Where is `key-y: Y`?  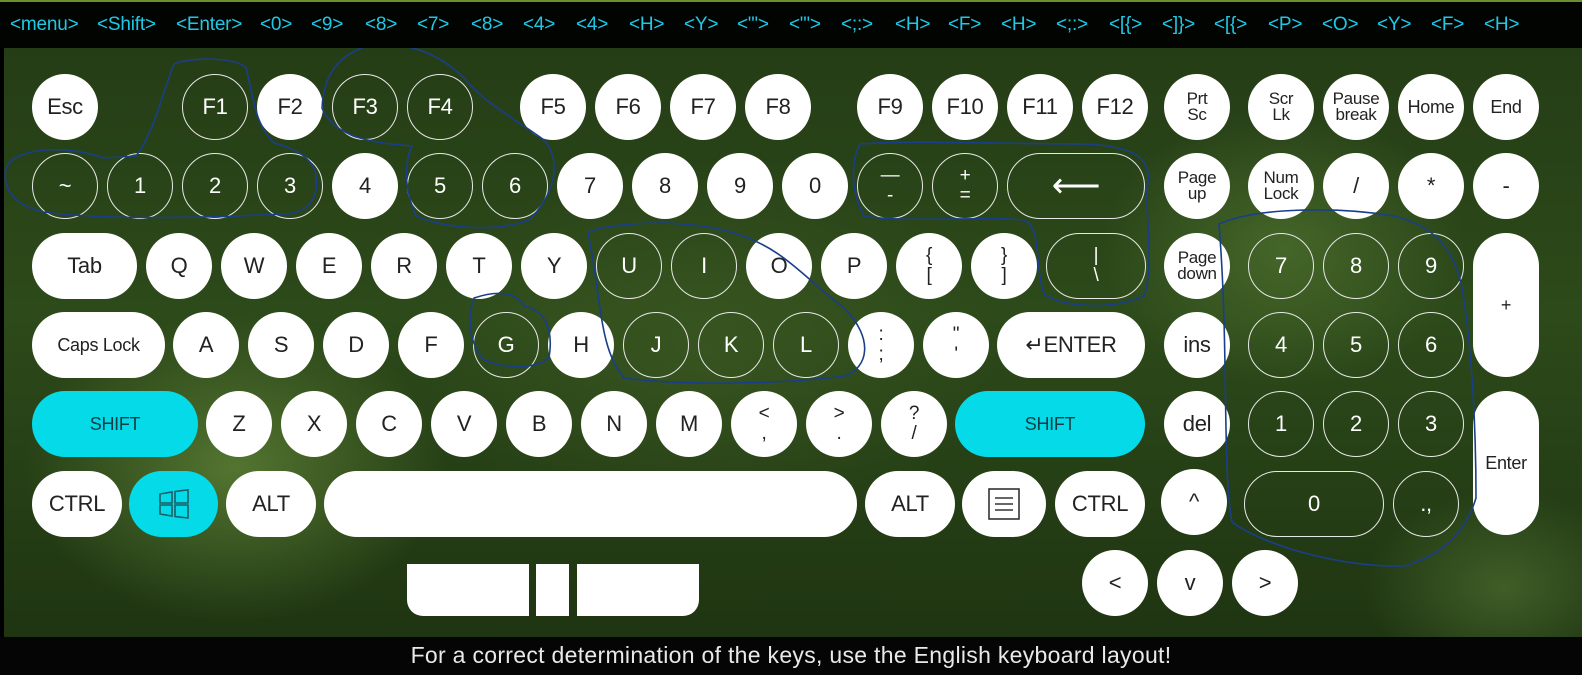
key-y: Y is located at coordinates (554, 266).